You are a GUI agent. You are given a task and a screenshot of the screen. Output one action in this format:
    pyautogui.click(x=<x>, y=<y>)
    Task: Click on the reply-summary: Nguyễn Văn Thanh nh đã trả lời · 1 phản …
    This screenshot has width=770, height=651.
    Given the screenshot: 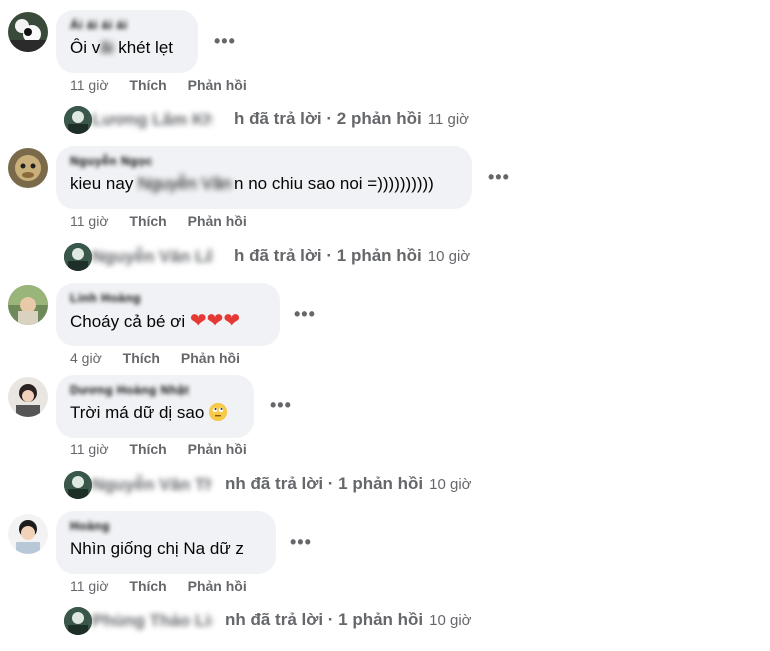 What is the action you would take?
    pyautogui.click(x=274, y=485)
    